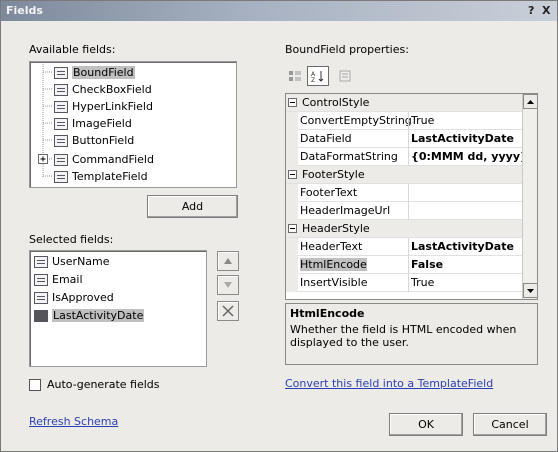 Image resolution: width=558 pixels, height=452 pixels. I want to click on list-item-username: UserName, so click(72, 261).